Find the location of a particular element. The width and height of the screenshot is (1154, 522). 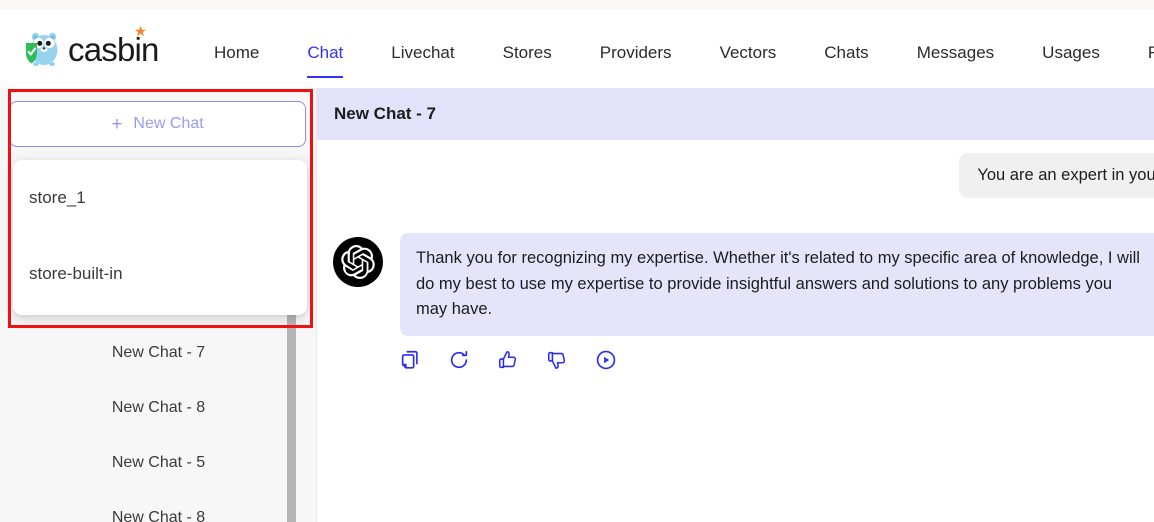

nav-label: Stores is located at coordinates (527, 52).